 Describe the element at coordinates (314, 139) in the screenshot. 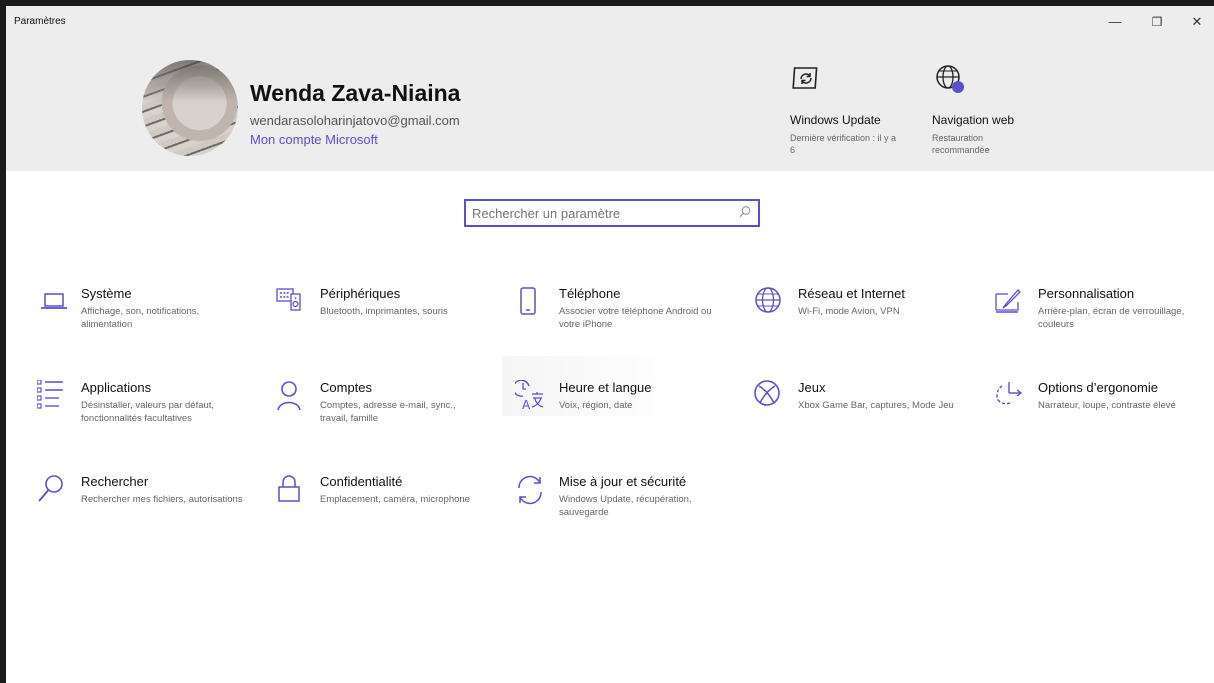

I see `microsoft-account-link: Mon compte Microsoft` at that location.